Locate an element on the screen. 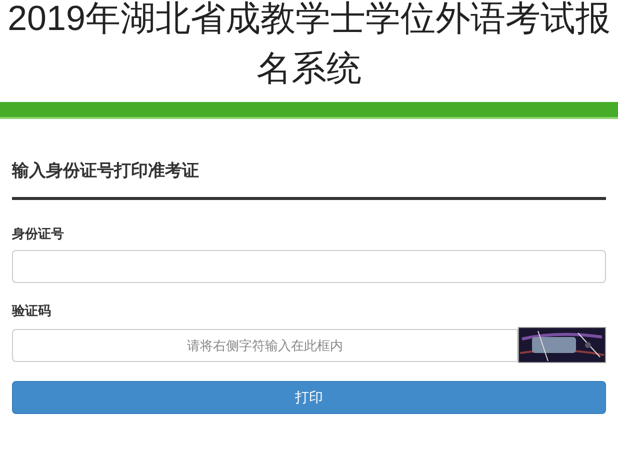 The height and width of the screenshot is (458, 618). form-heading: 输入身份证号打印准考证 is located at coordinates (106, 171).